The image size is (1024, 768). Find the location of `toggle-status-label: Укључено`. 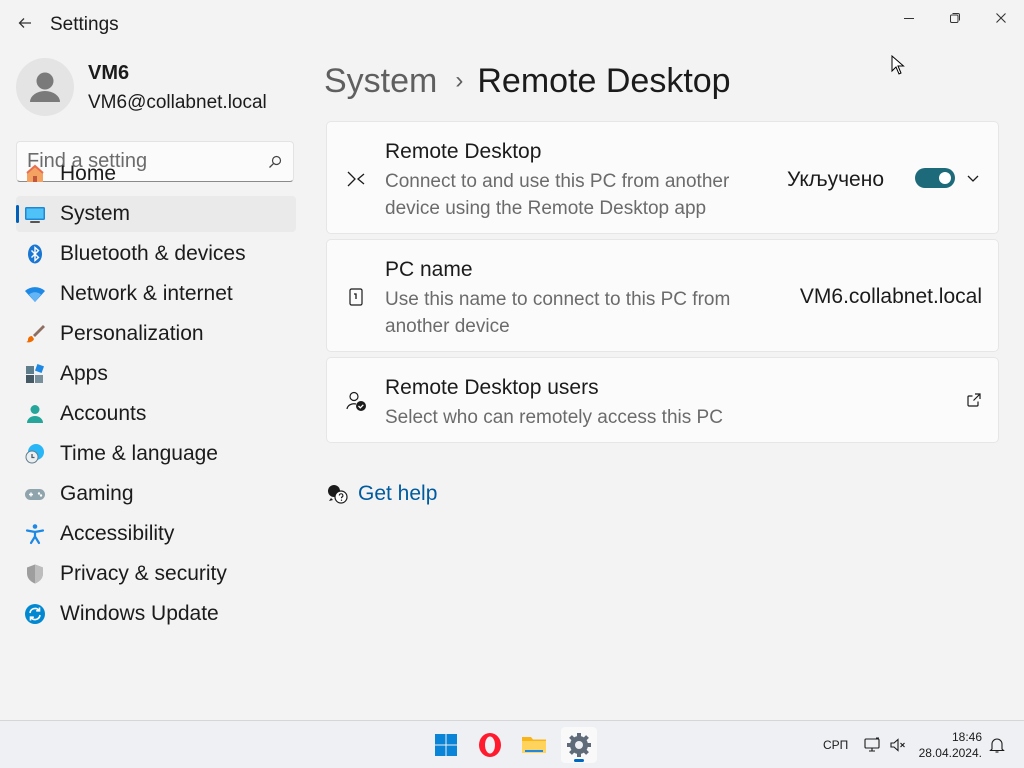

toggle-status-label: Укључено is located at coordinates (836, 179).